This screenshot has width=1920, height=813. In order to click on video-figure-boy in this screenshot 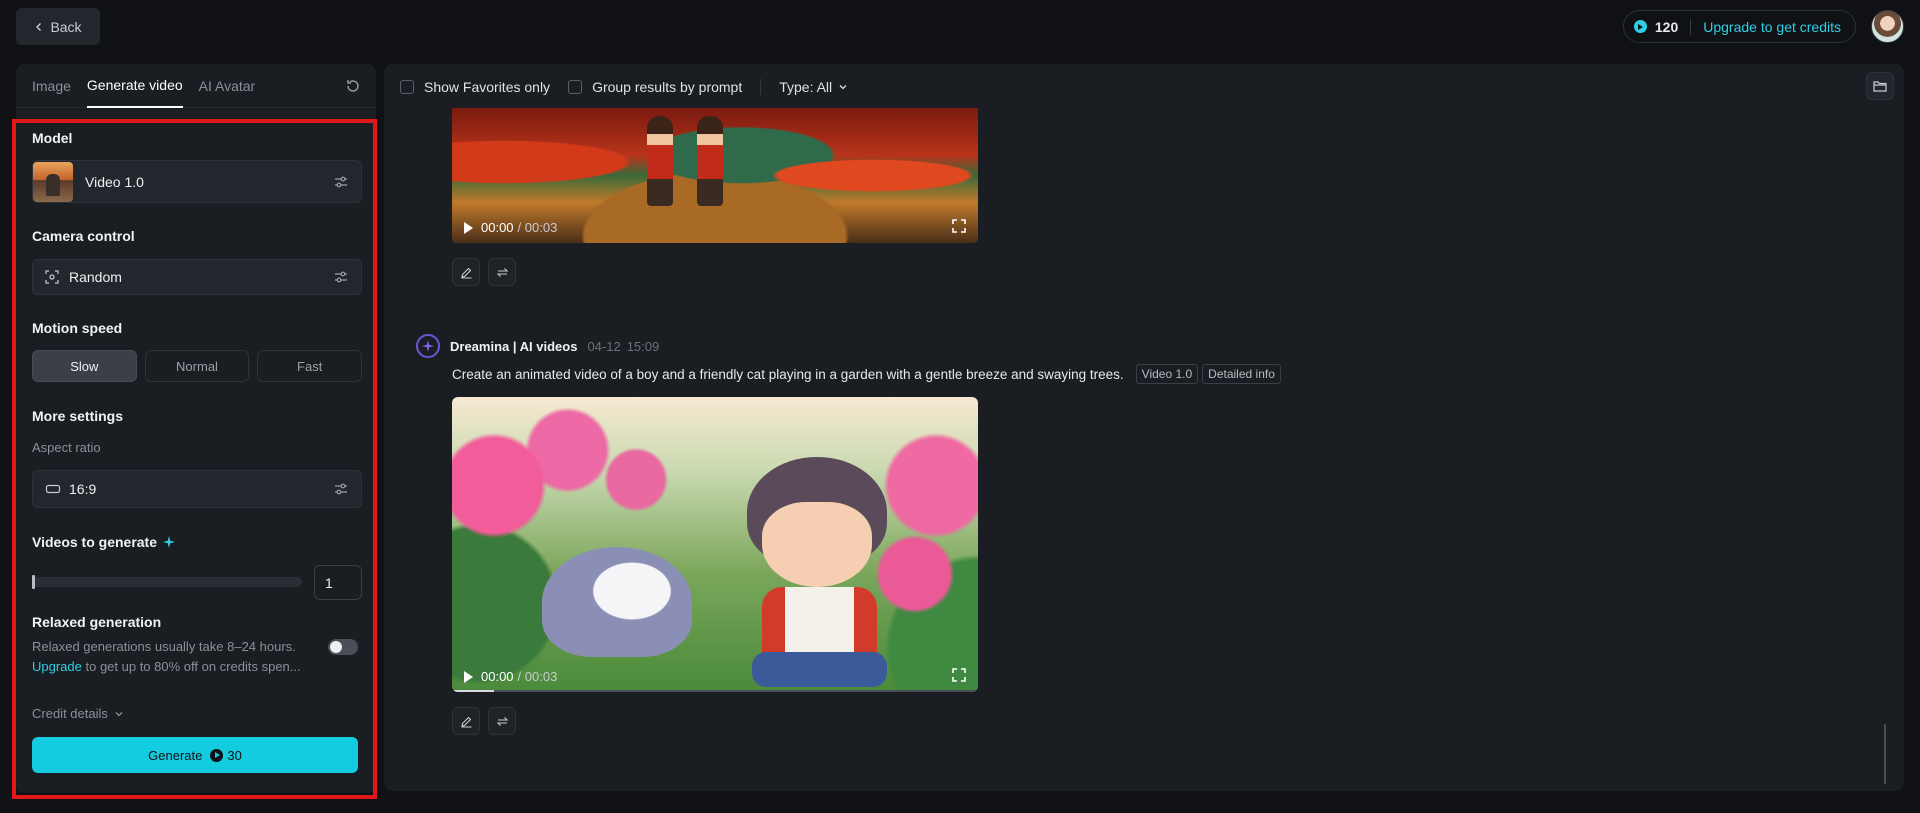, I will do `click(817, 572)`.